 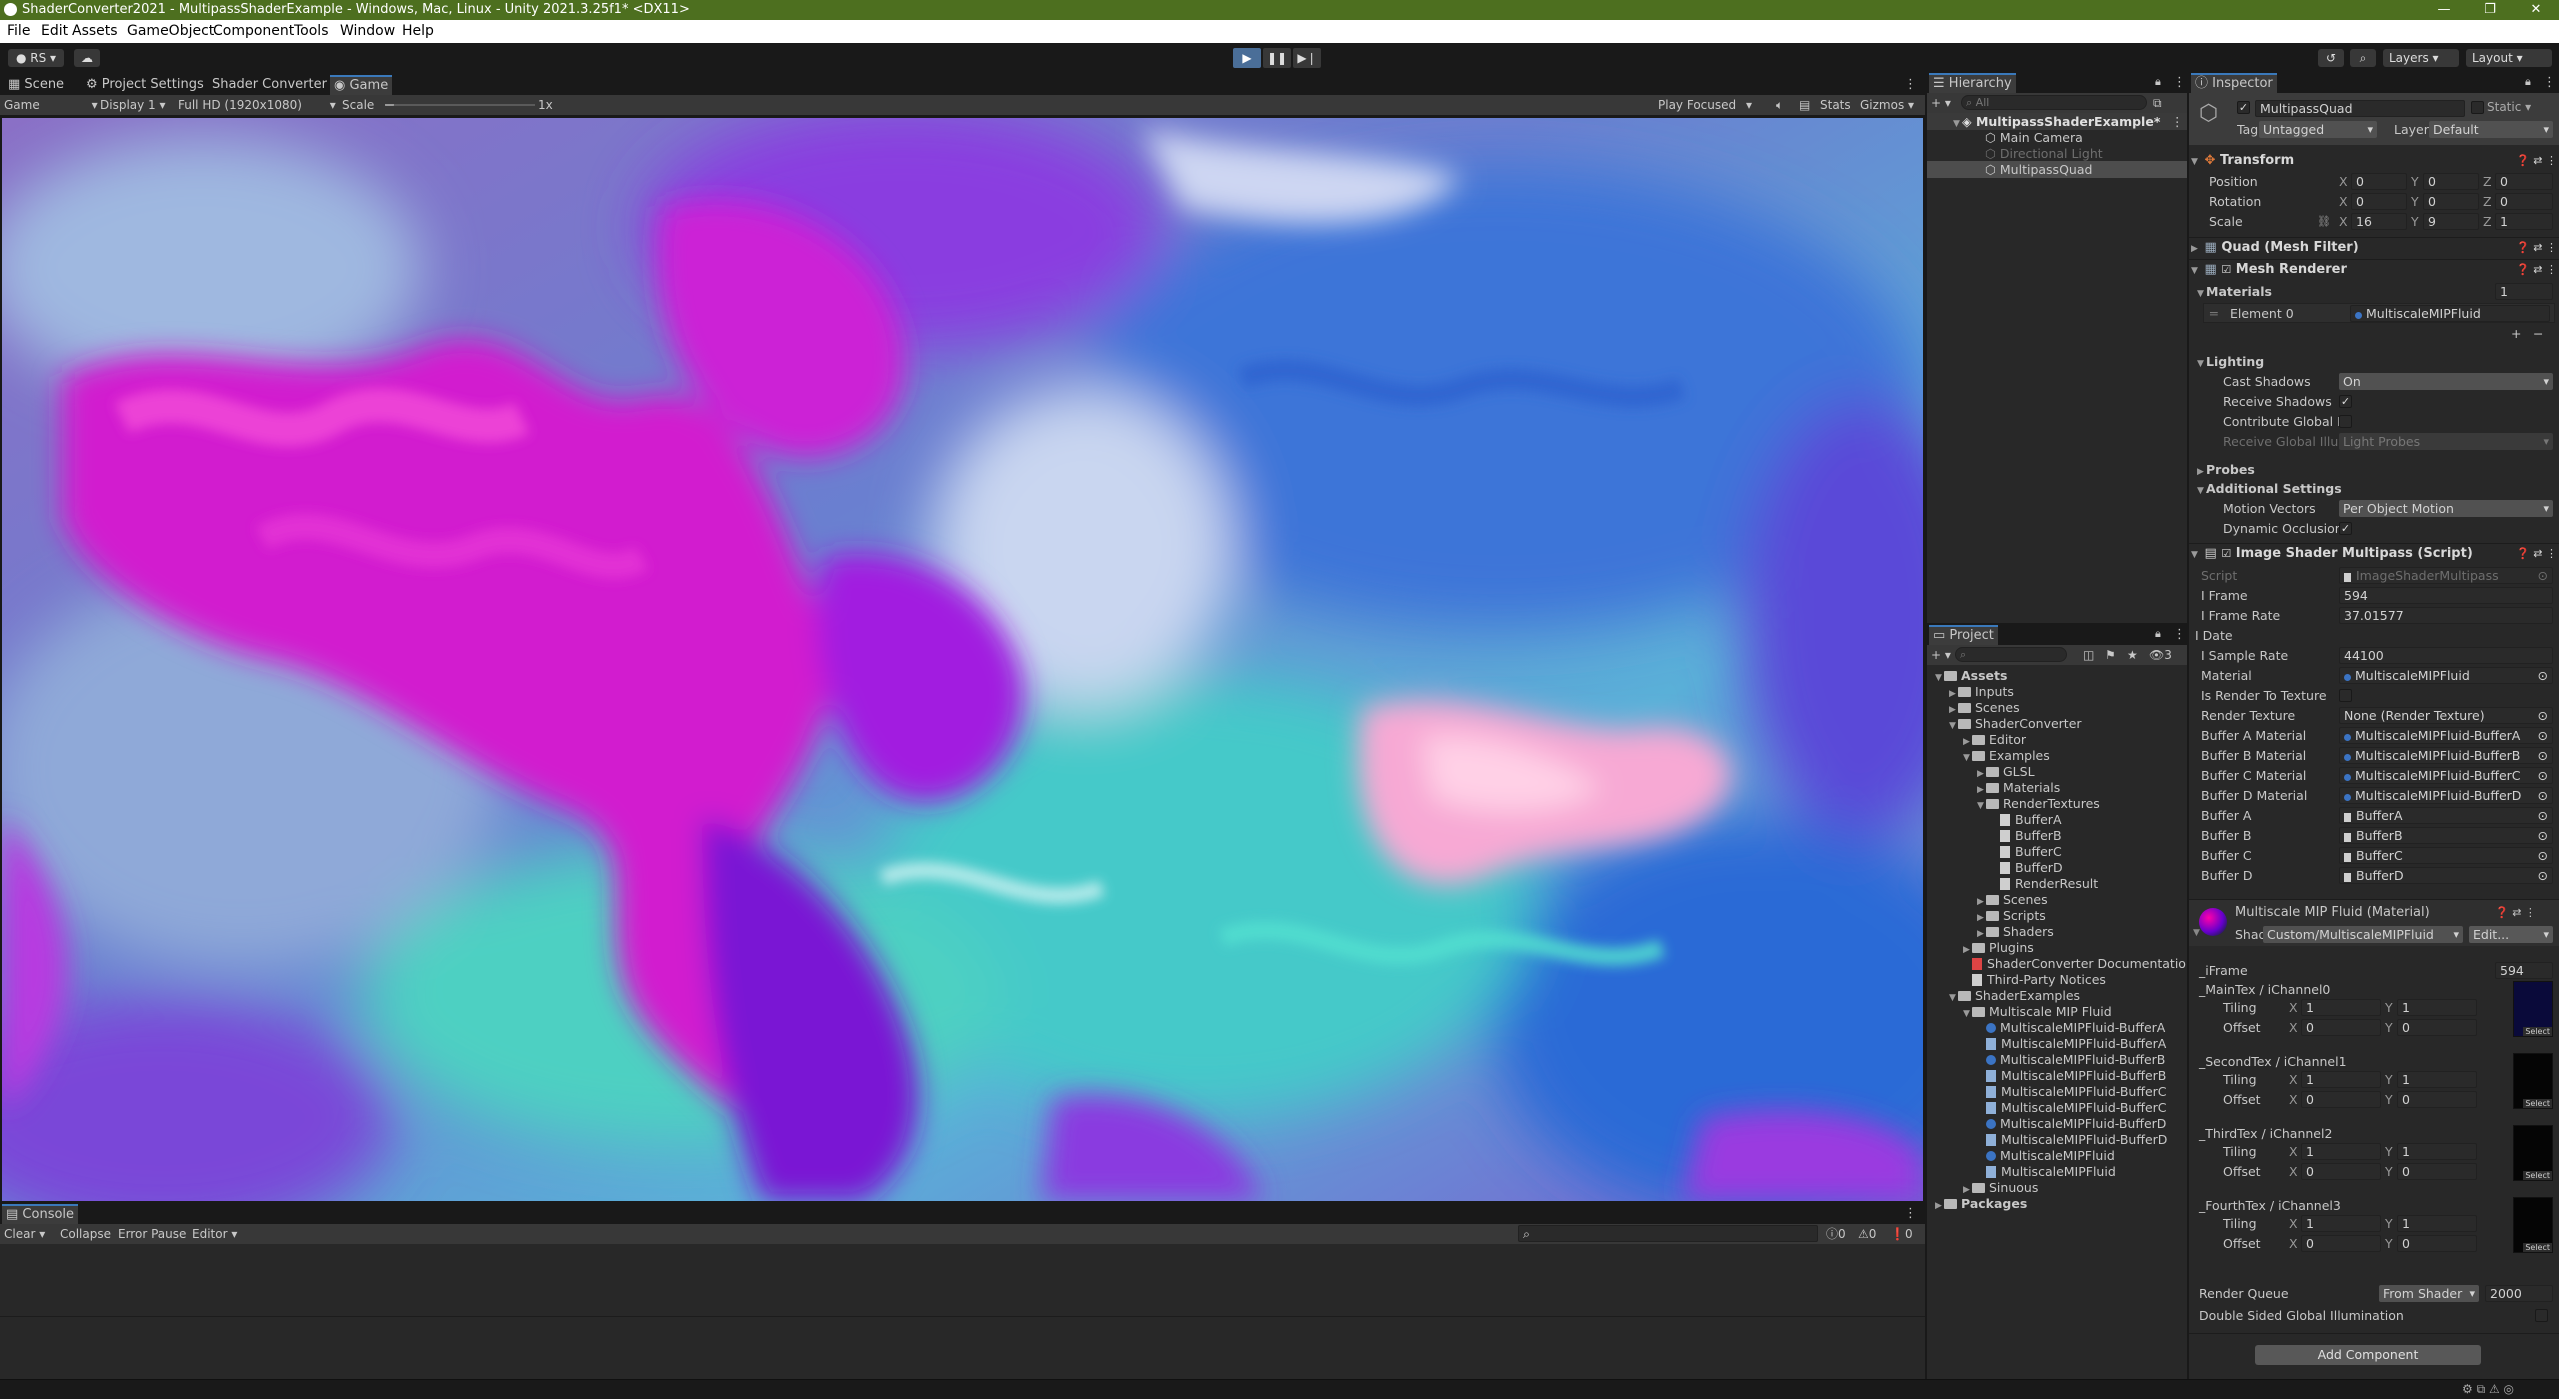 What do you see at coordinates (2044, 883) in the screenshot?
I see `project-tree-item: RenderResult` at bounding box center [2044, 883].